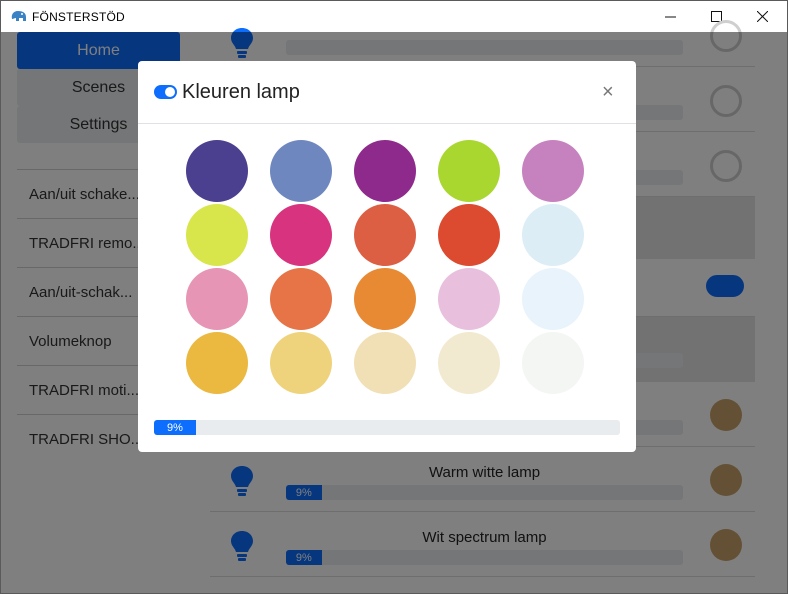  What do you see at coordinates (608, 92) in the screenshot?
I see `dialog-close-button: ×` at bounding box center [608, 92].